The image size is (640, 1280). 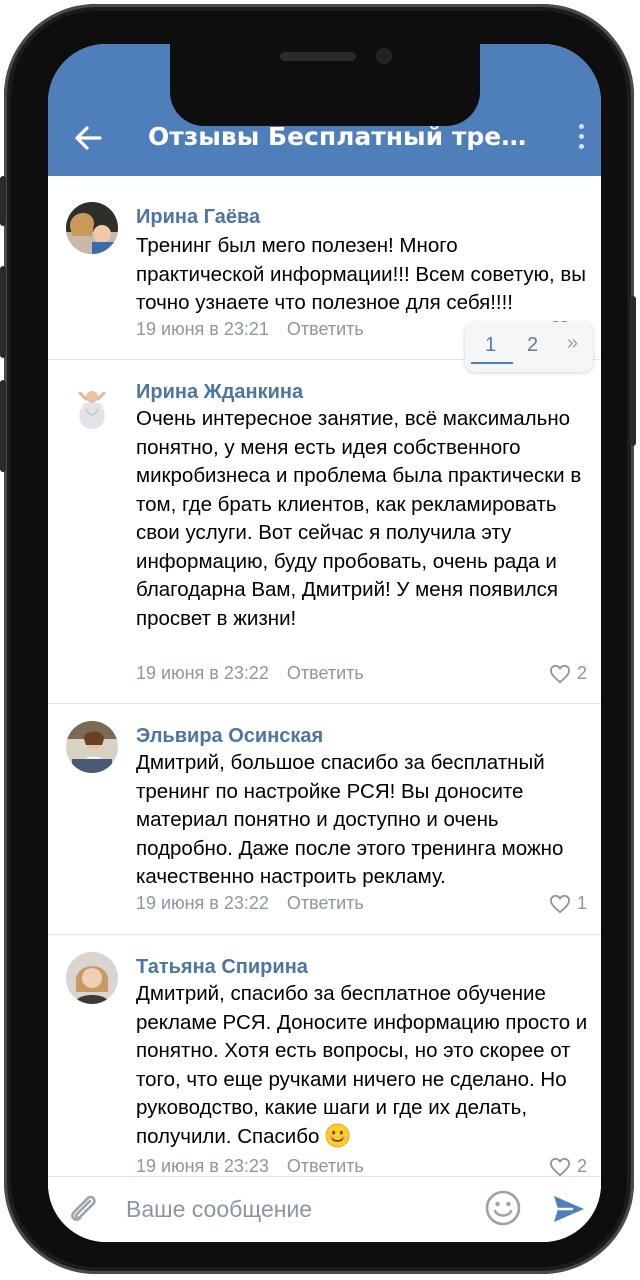 What do you see at coordinates (318, 56) in the screenshot?
I see `speaker` at bounding box center [318, 56].